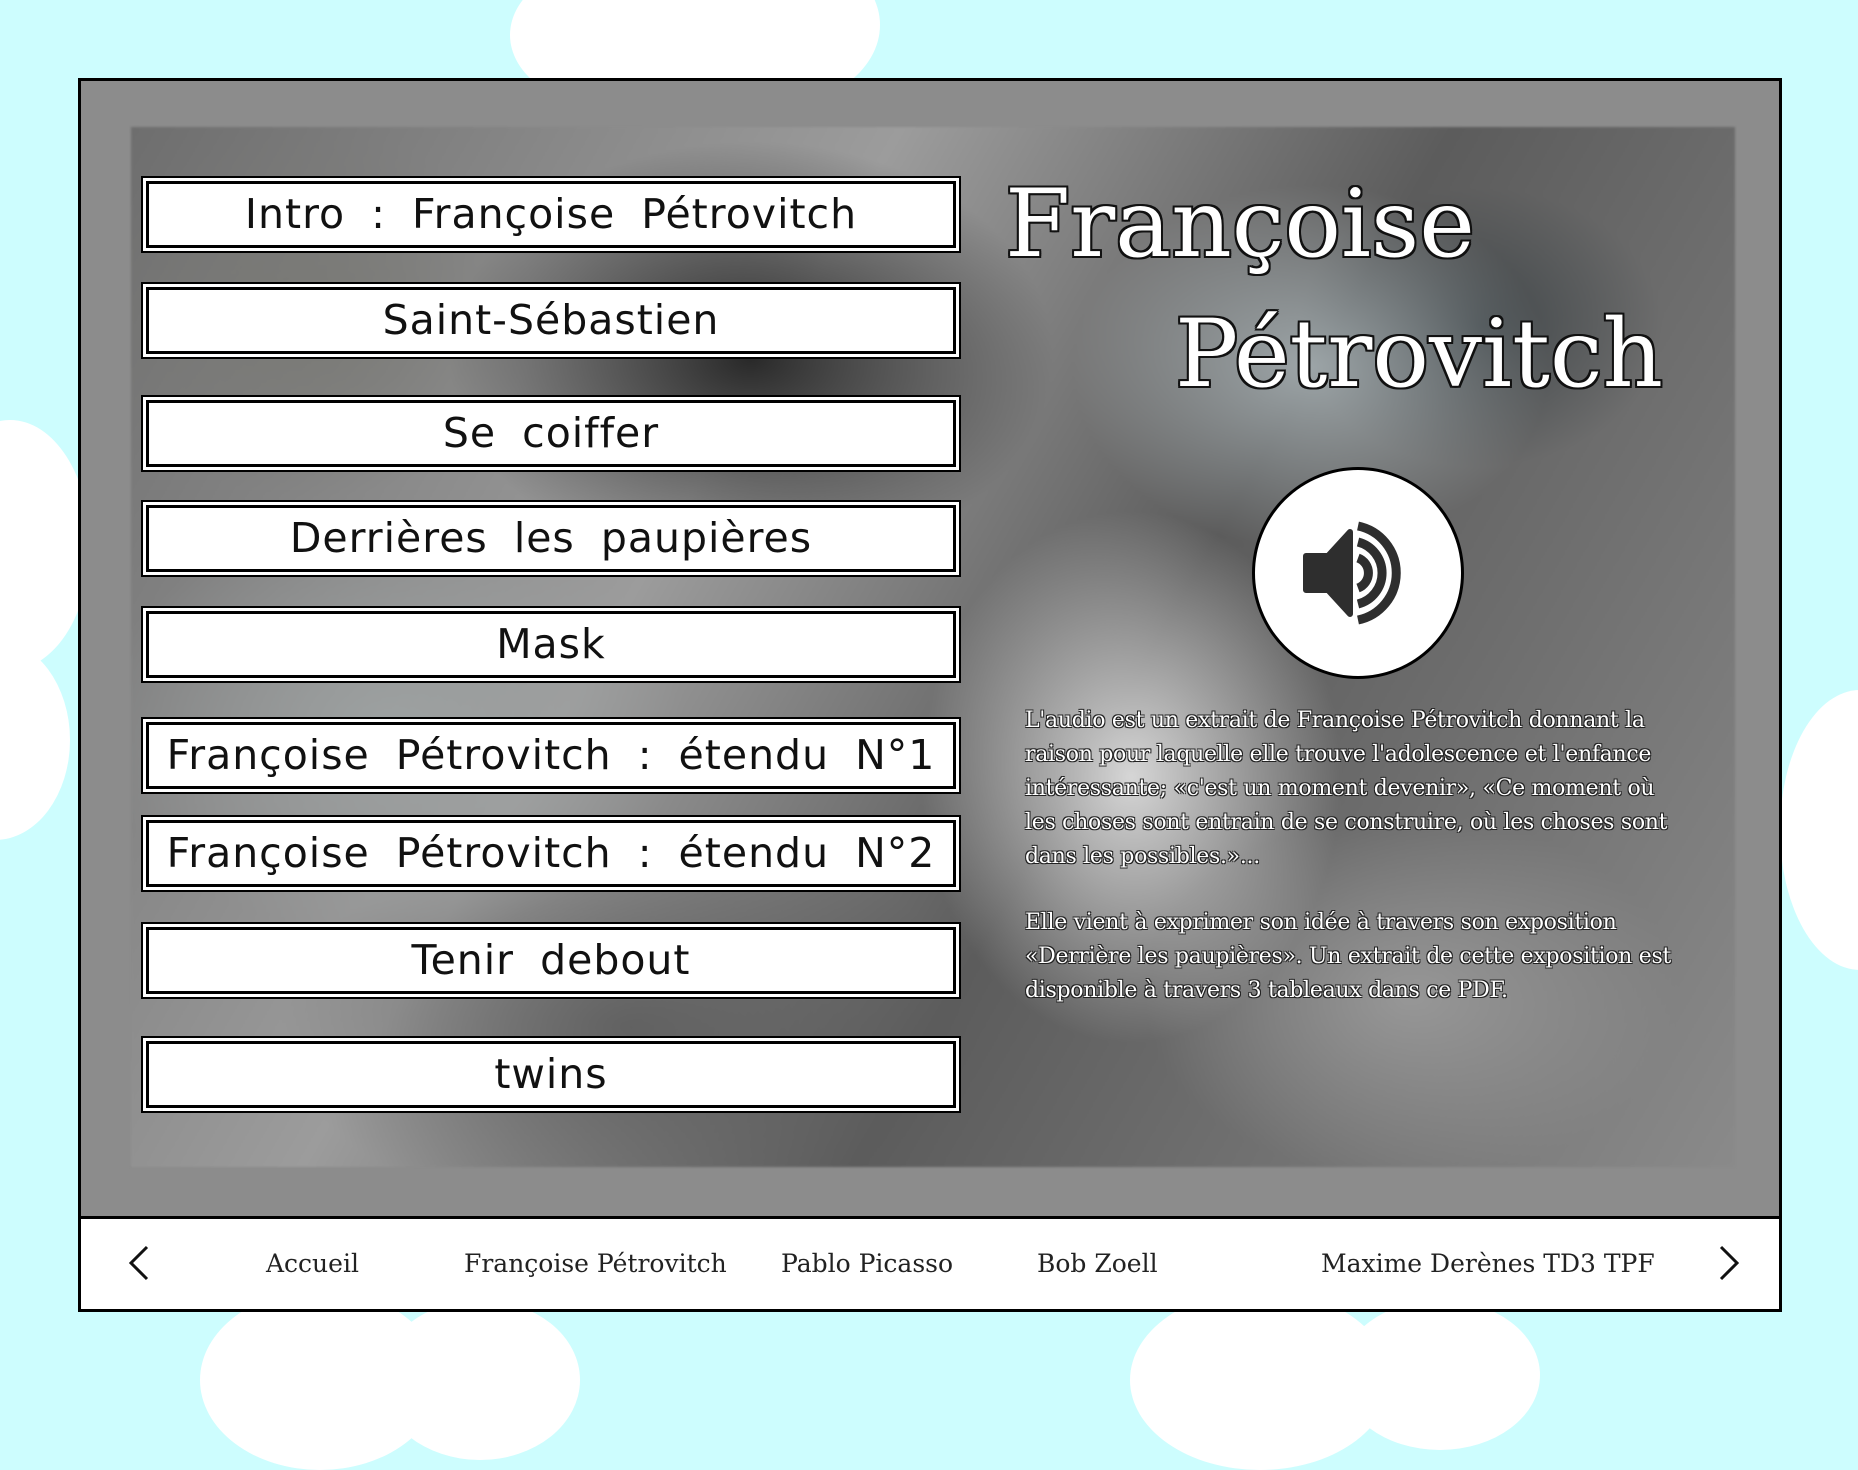 This screenshot has height=1470, width=1858. I want to click on nav-link-accueil: Accueil, so click(312, 1263).